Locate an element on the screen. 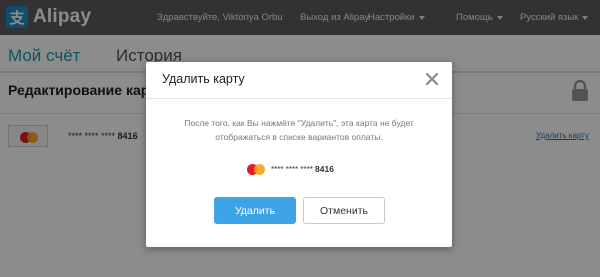  mastercard-icon is located at coordinates (256, 169).